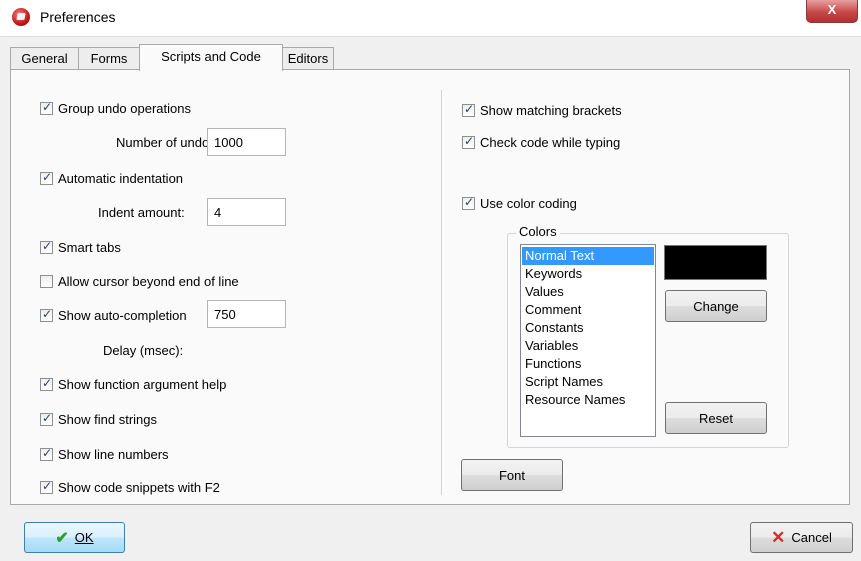 The width and height of the screenshot is (861, 561). I want to click on delay-label: Delay (msec):, so click(143, 350).